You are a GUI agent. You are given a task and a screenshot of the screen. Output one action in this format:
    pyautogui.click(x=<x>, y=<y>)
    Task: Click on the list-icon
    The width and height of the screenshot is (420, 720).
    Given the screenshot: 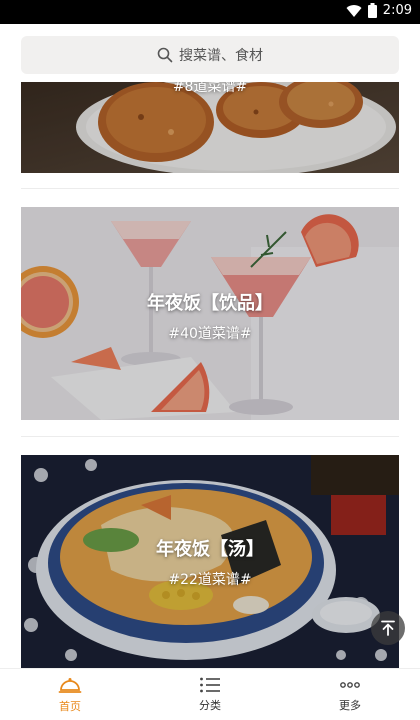 What is the action you would take?
    pyautogui.click(x=210, y=685)
    